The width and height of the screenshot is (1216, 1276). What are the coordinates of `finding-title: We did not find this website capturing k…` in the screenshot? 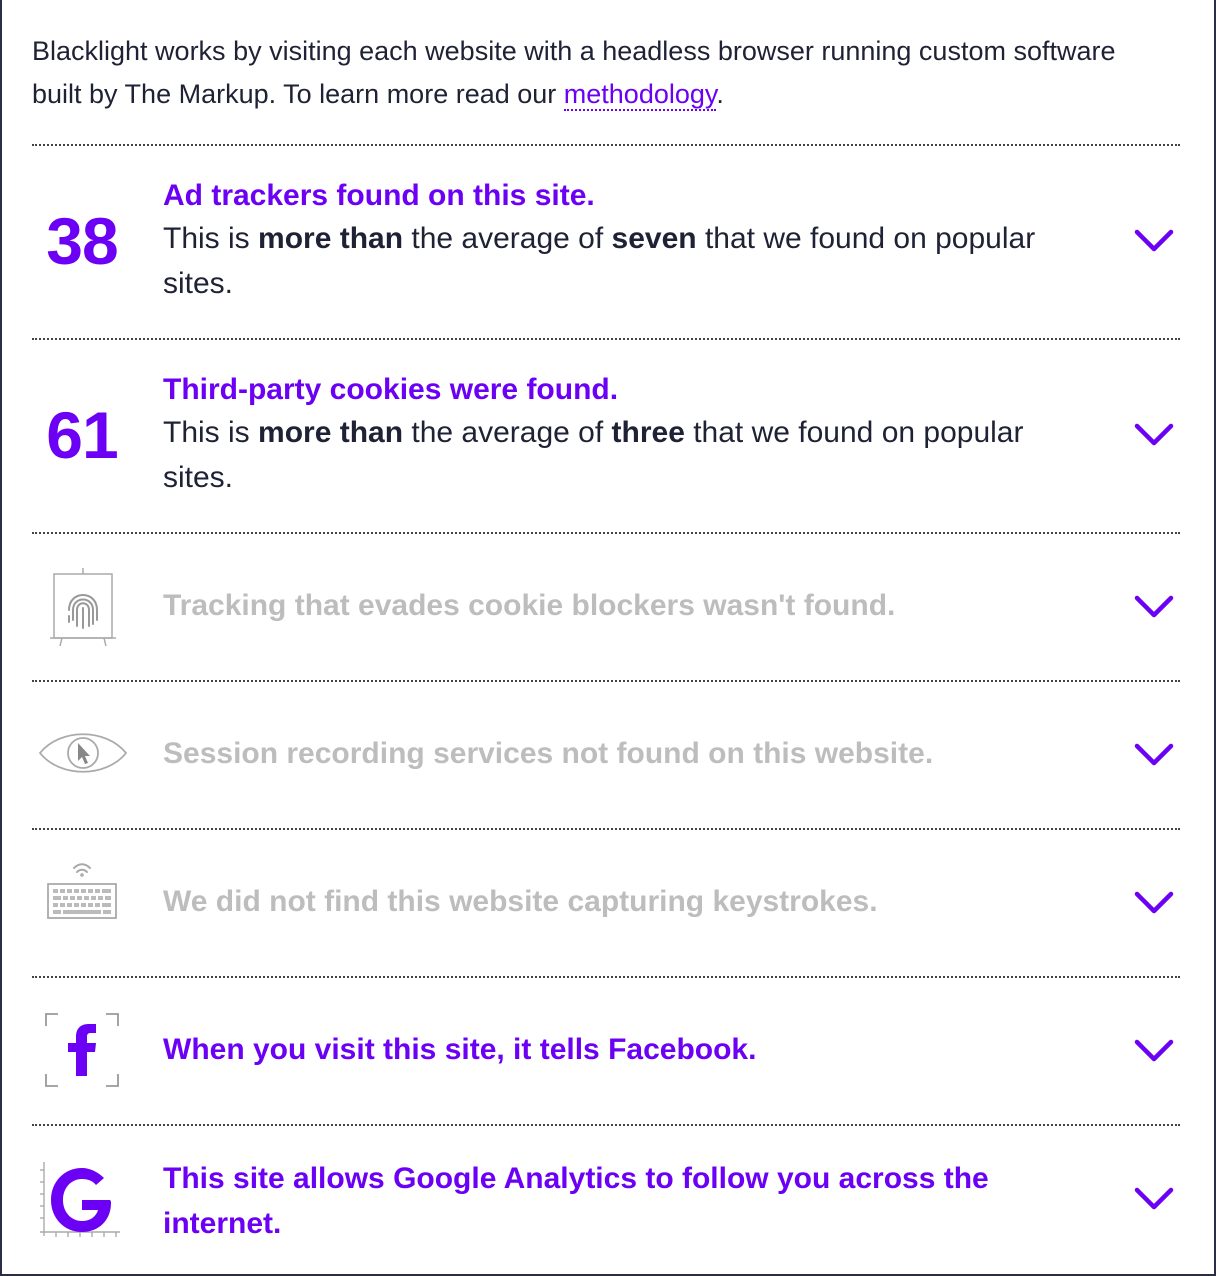 It's located at (520, 901).